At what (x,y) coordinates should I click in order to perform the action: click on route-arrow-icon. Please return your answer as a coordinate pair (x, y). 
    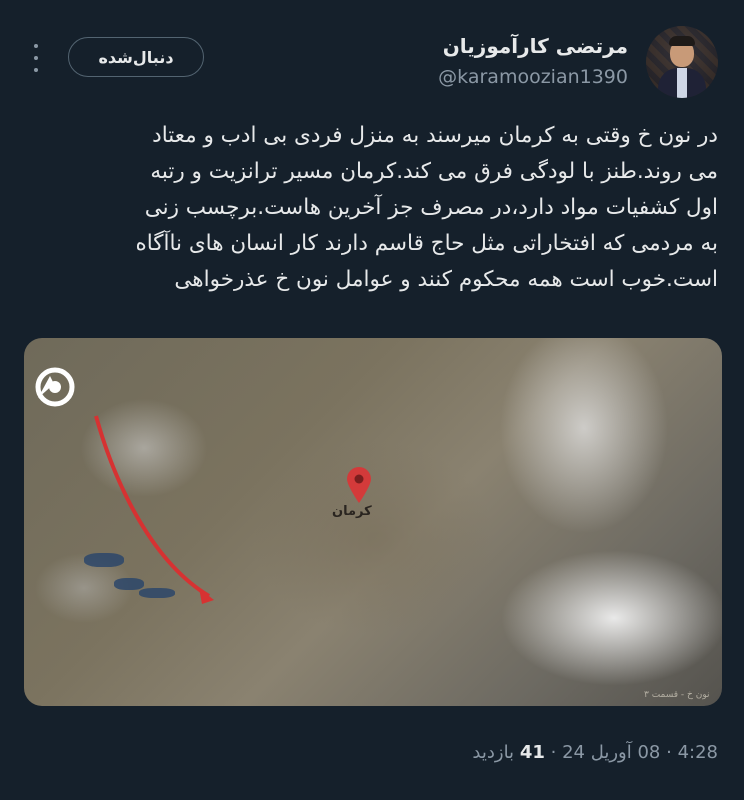
    Looking at the image, I should click on (154, 509).